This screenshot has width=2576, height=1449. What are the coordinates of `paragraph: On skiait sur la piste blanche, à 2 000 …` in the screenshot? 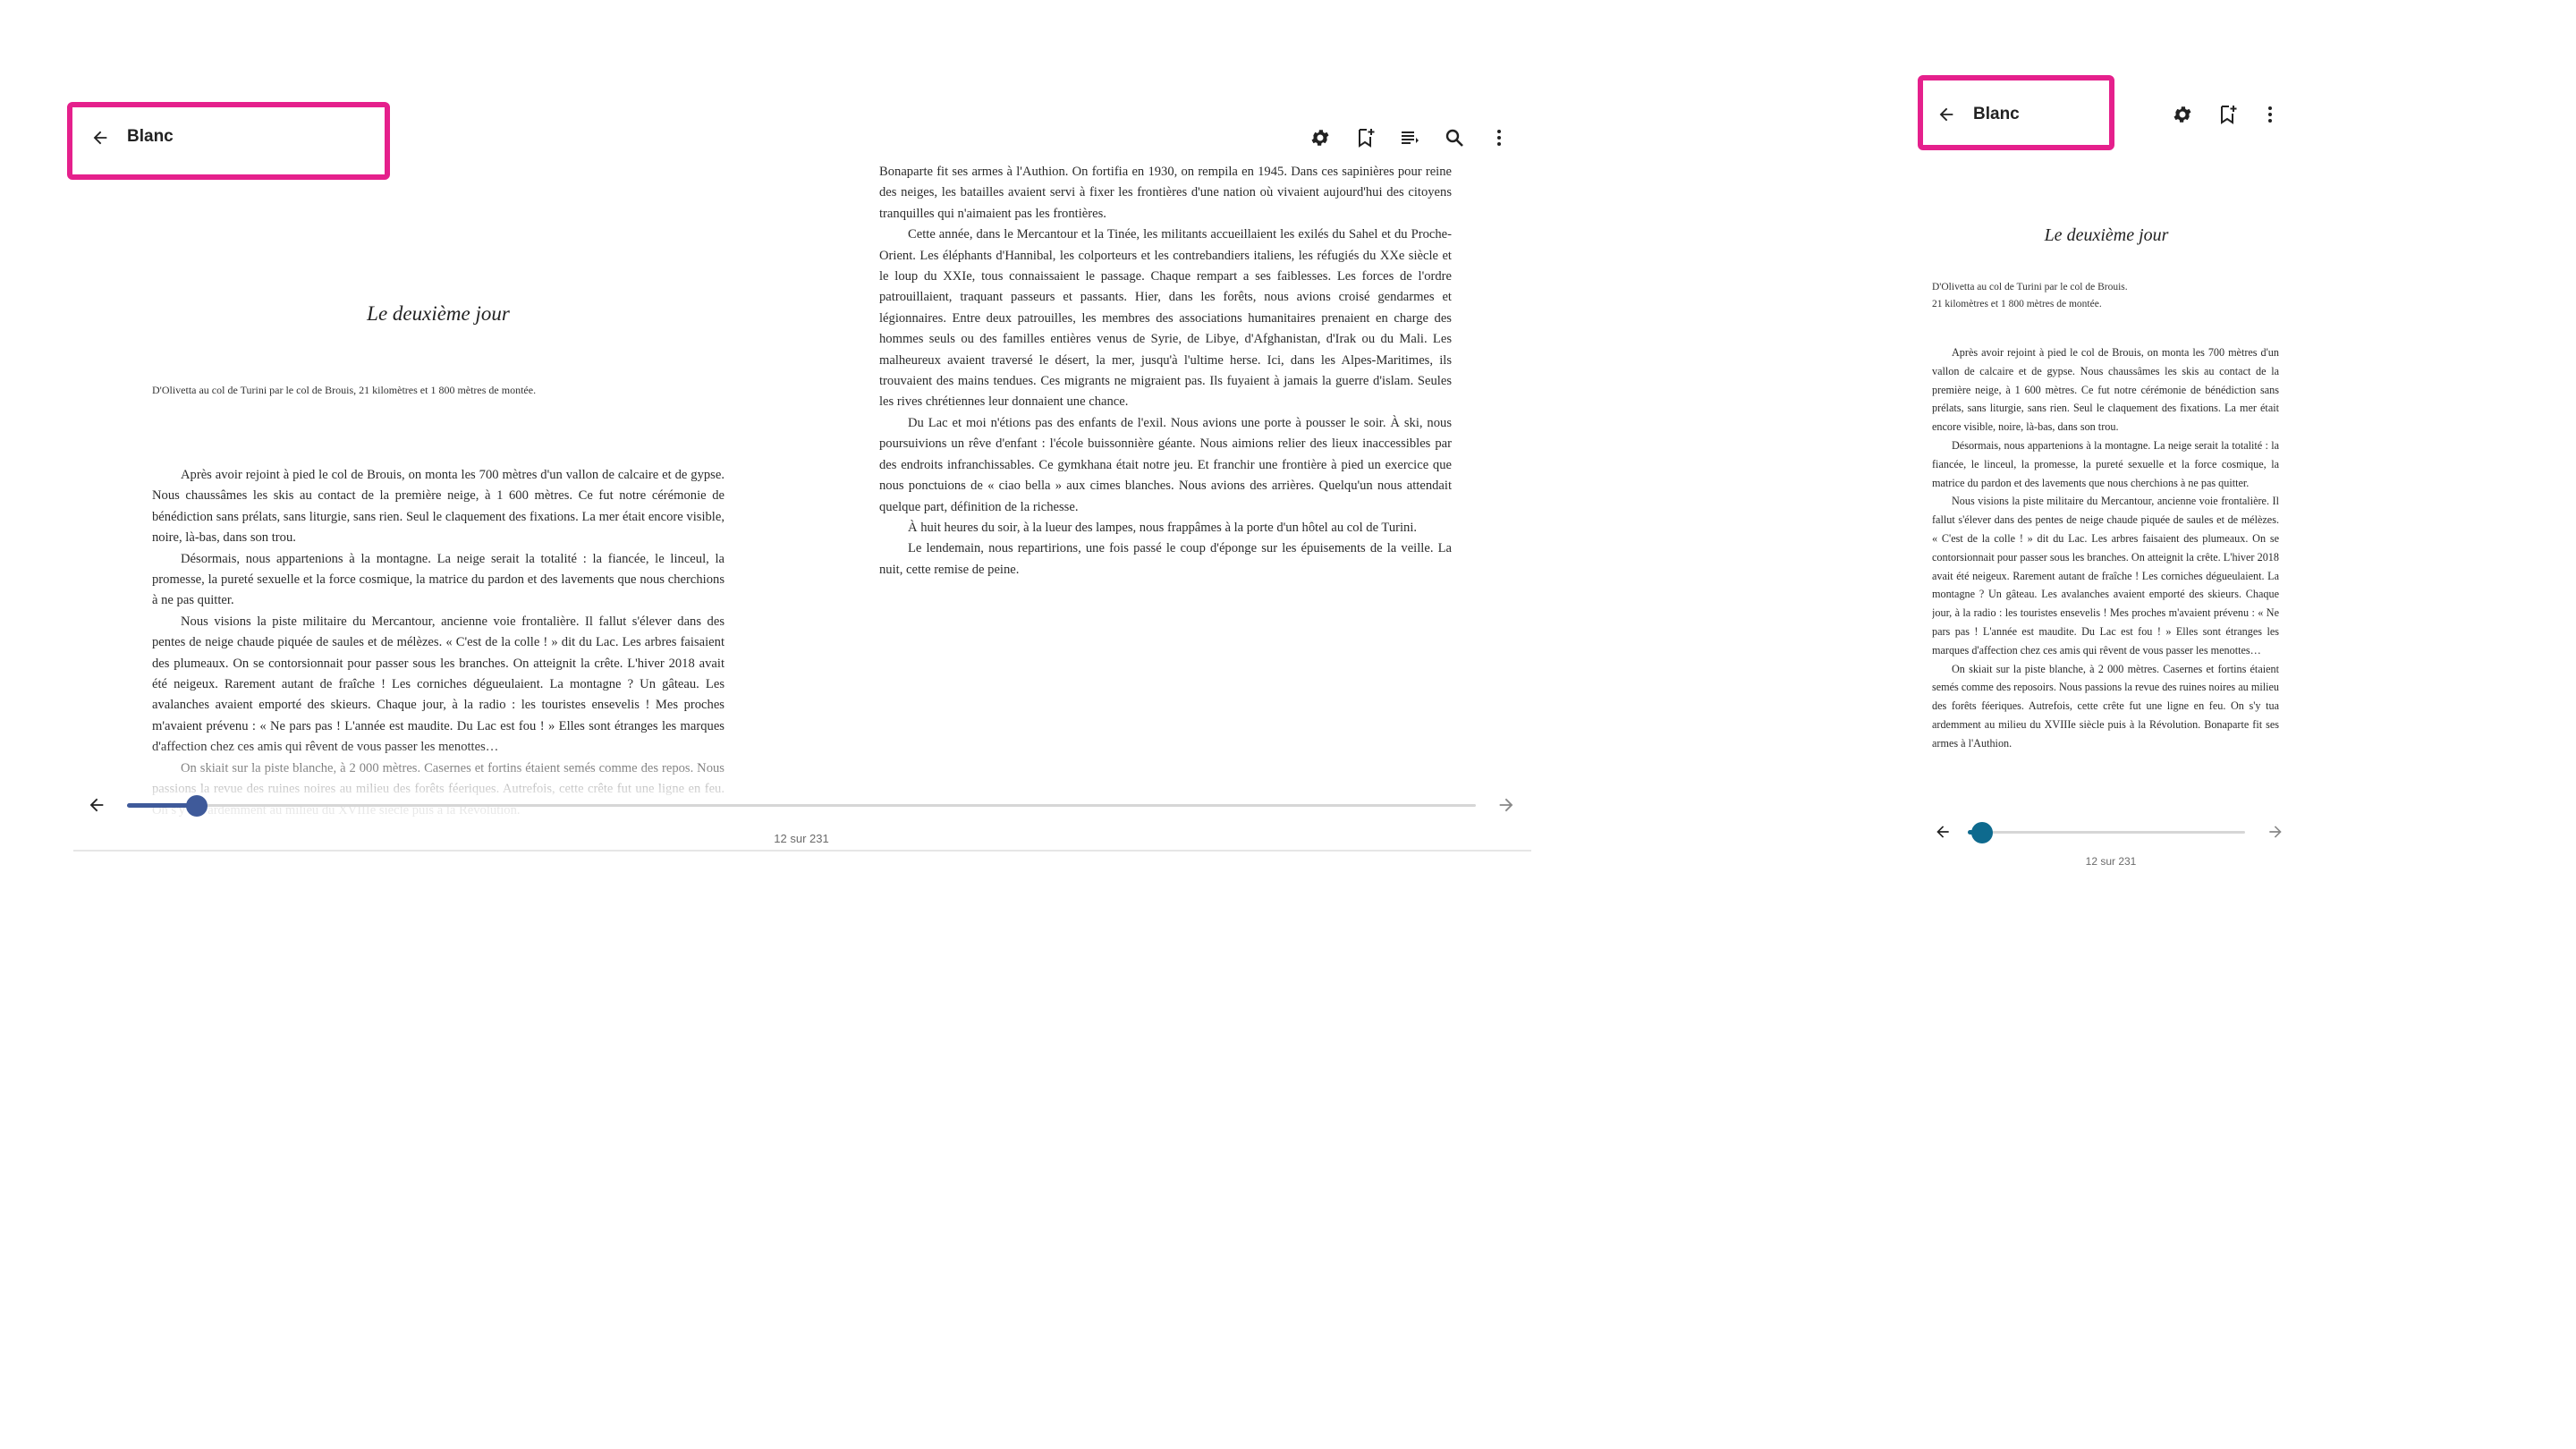 It's located at (2105, 706).